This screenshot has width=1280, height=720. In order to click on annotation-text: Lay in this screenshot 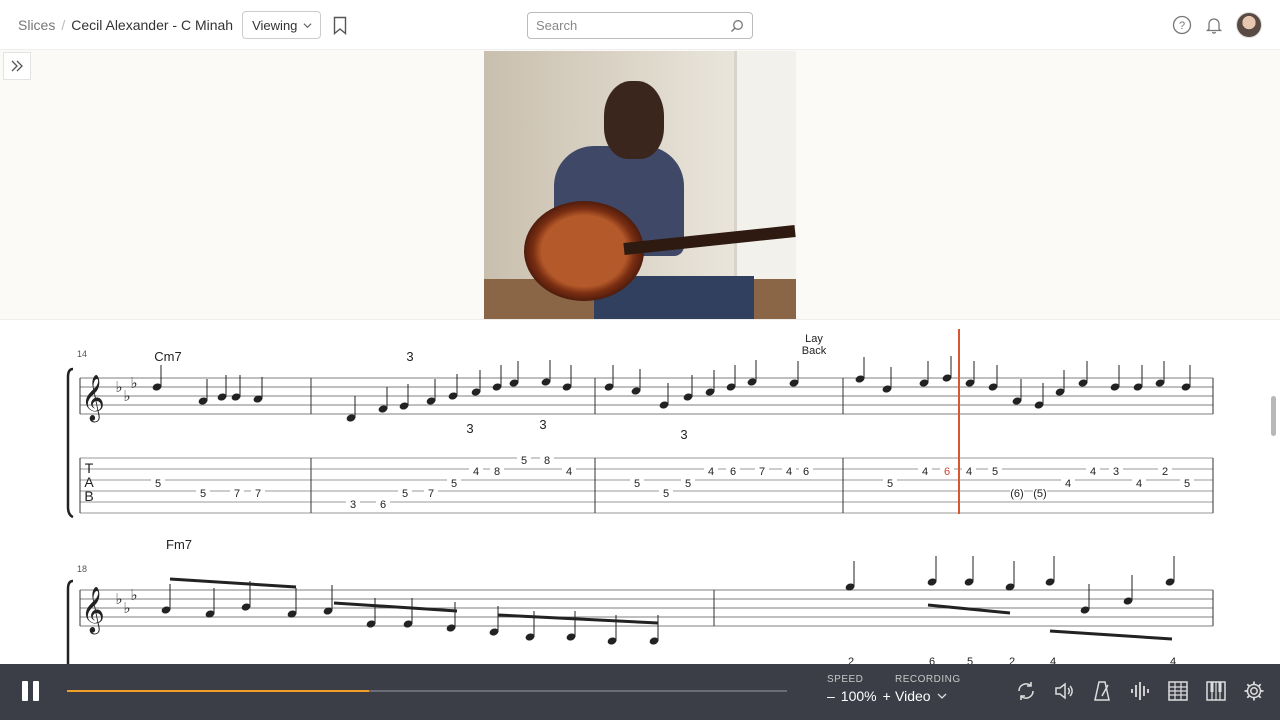, I will do `click(814, 339)`.